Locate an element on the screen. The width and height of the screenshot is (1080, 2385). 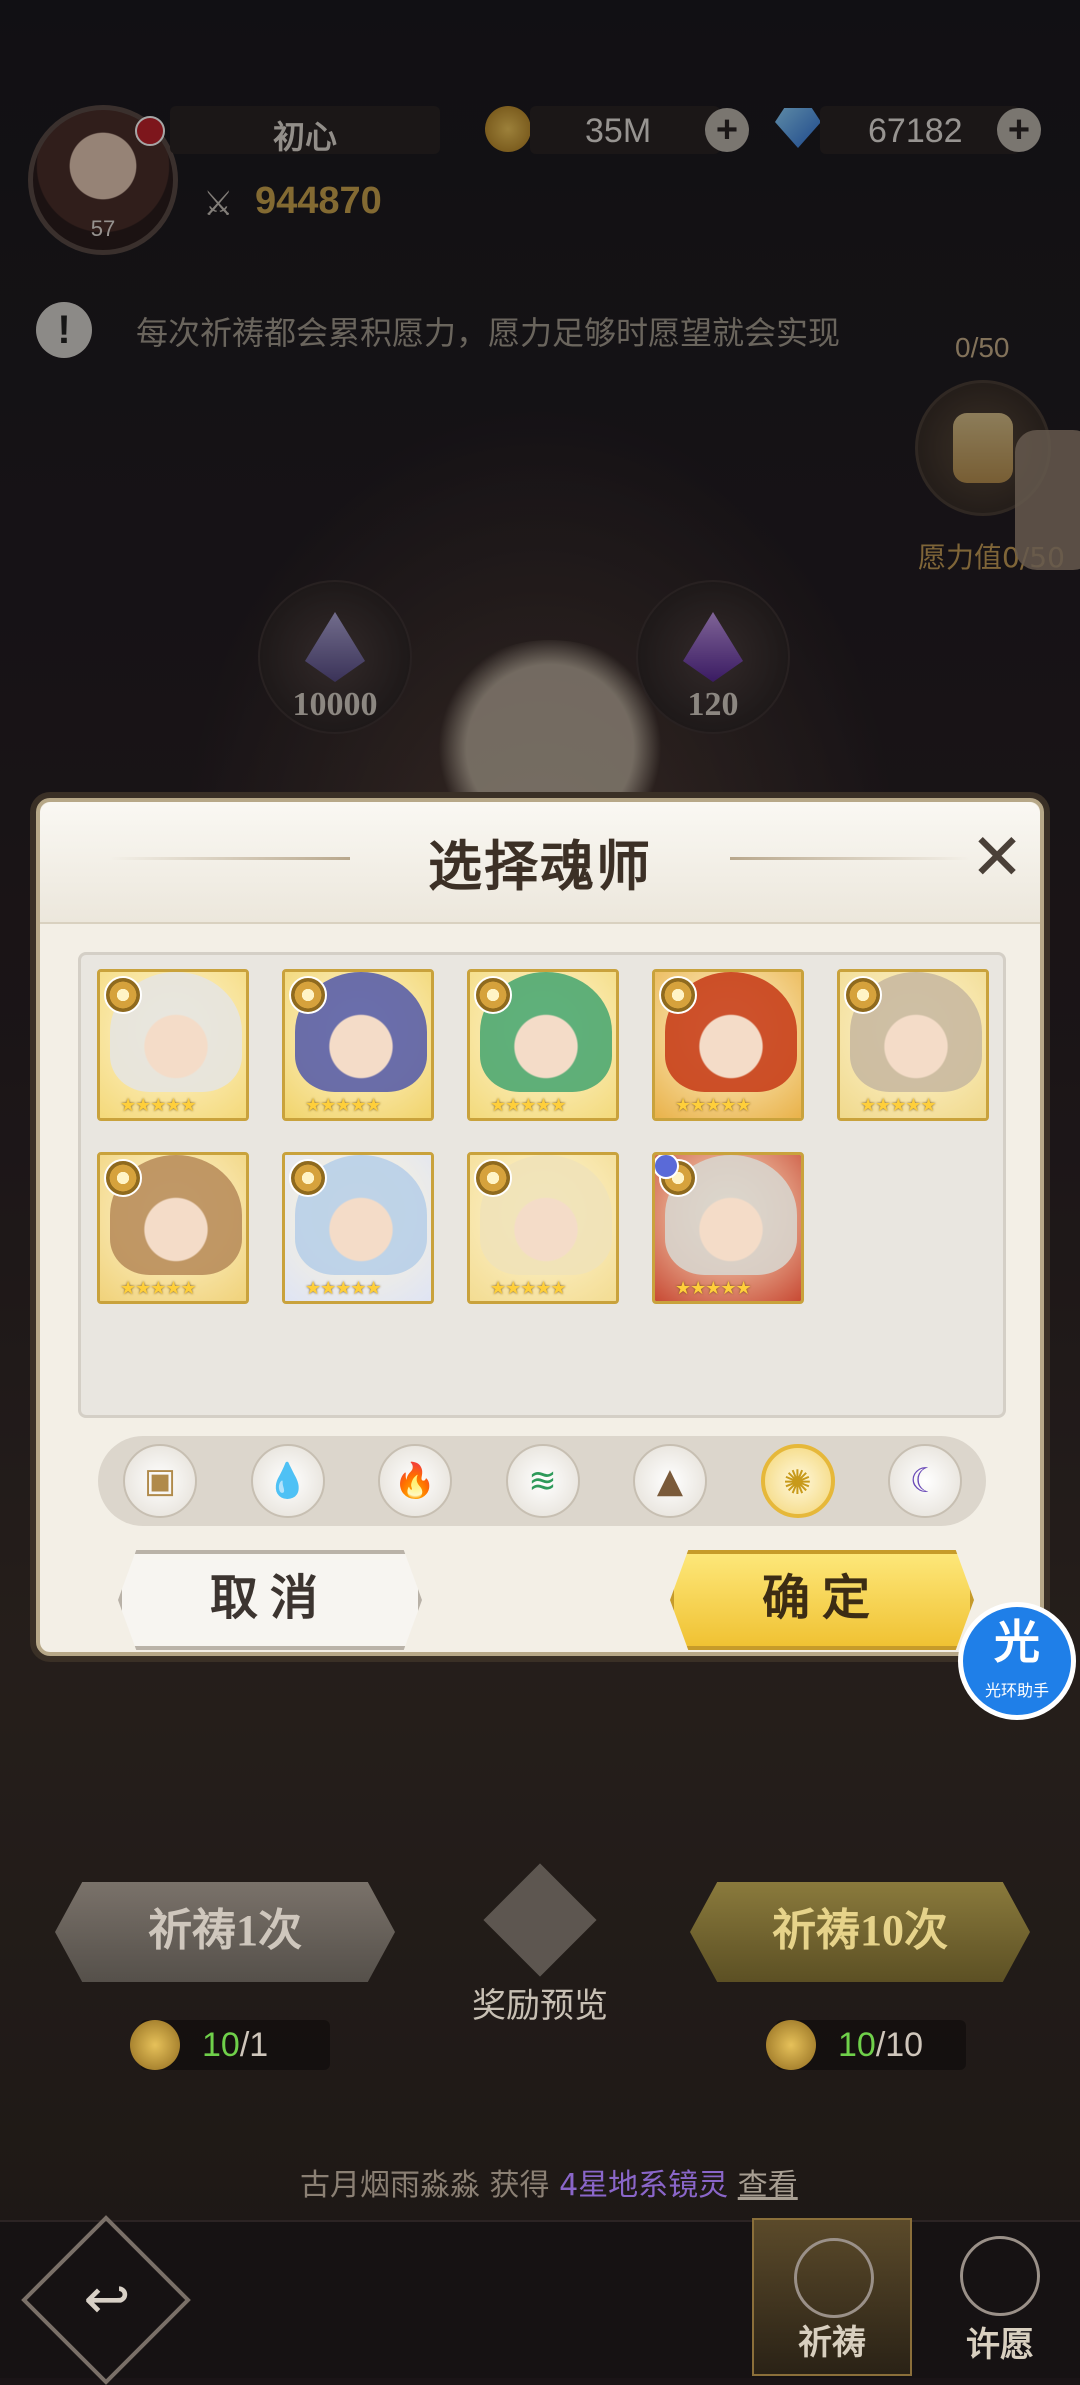
helper-logo: 光 is located at coordinates (1017, 1642).